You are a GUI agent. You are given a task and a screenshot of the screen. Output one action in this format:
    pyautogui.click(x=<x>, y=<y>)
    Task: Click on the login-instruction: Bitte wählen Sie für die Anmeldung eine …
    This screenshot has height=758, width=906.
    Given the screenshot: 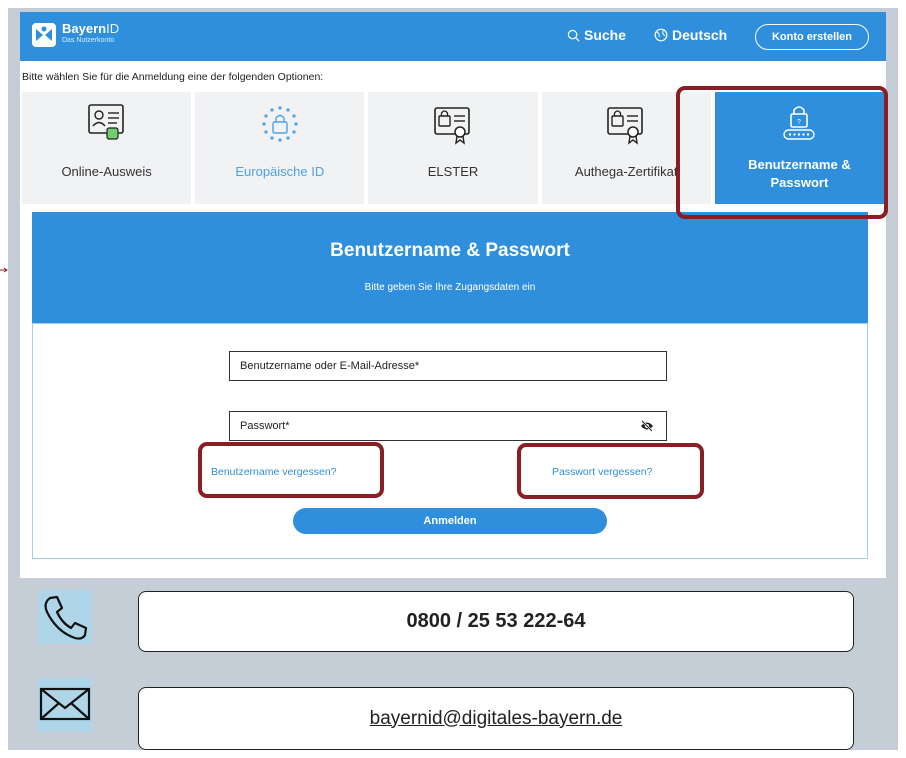 What is the action you would take?
    pyautogui.click(x=173, y=77)
    